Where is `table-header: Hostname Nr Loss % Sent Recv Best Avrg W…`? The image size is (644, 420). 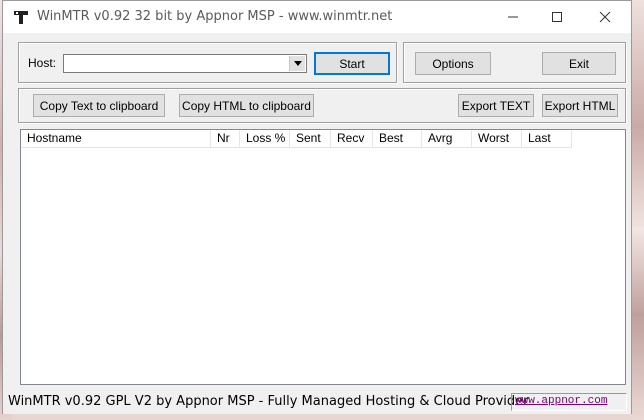 table-header: Hostname Nr Loss % Sent Recv Best Avrg W… is located at coordinates (296, 139).